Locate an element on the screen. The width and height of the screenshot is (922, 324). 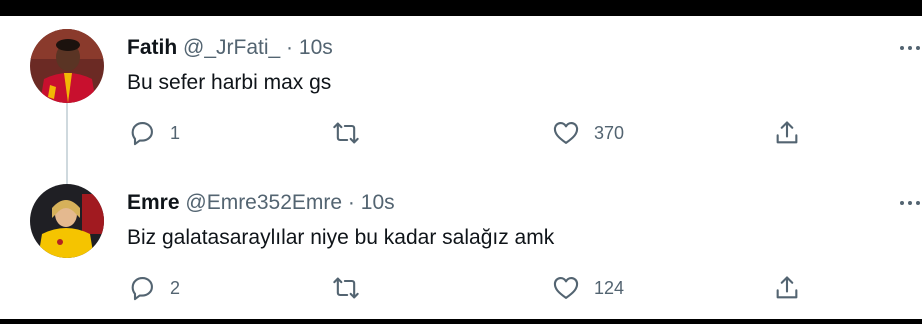
tweet-header: Emre @Emre352Emre · 10s is located at coordinates (261, 203).